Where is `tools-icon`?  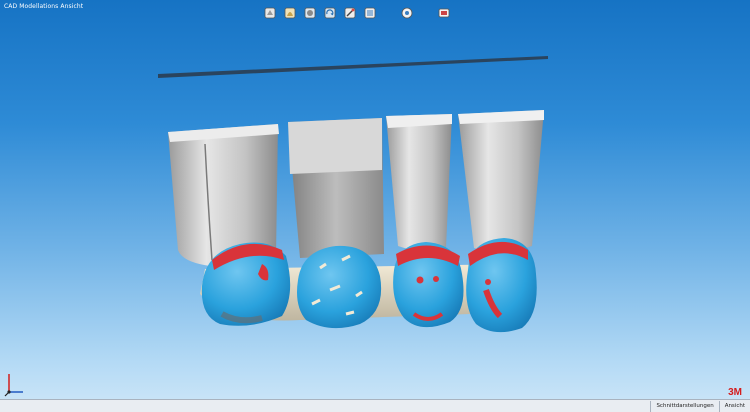
tools-icon is located at coordinates (349, 13).